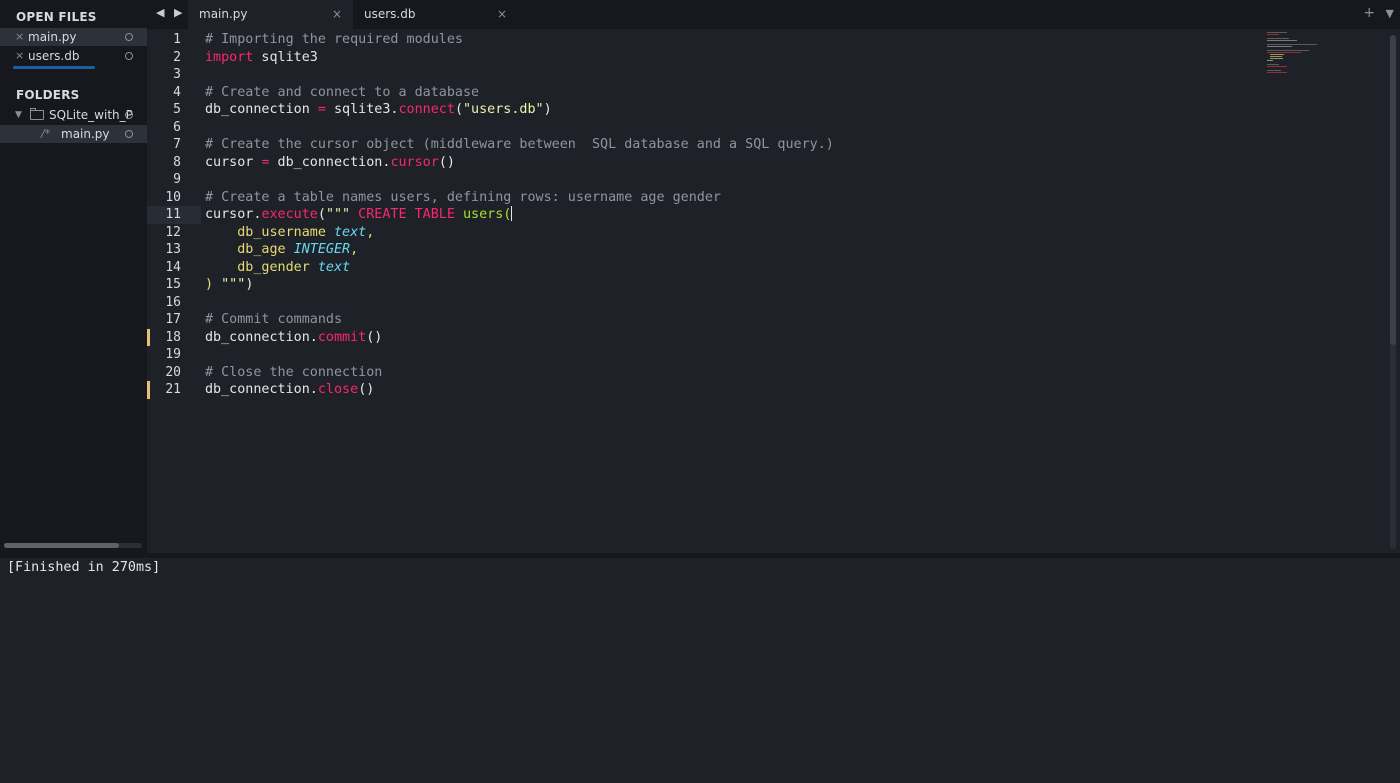 The width and height of the screenshot is (1400, 783). I want to click on code-line: db_connection.commit(), so click(293, 338).